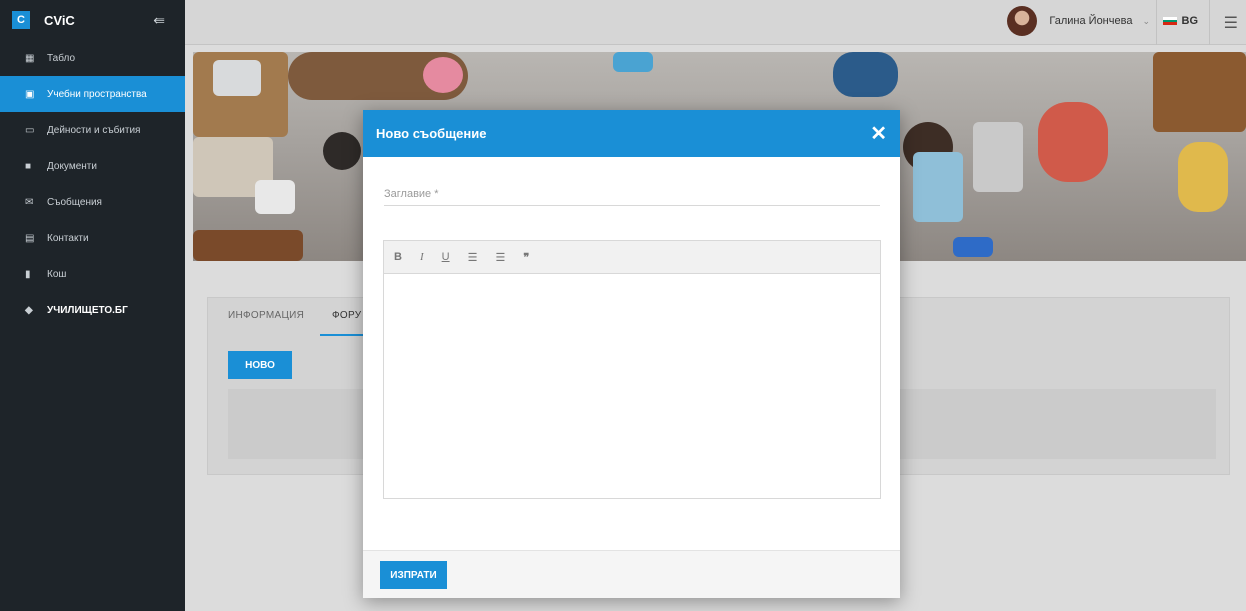  What do you see at coordinates (500, 257) in the screenshot?
I see `numbered-list-icon: ☰` at bounding box center [500, 257].